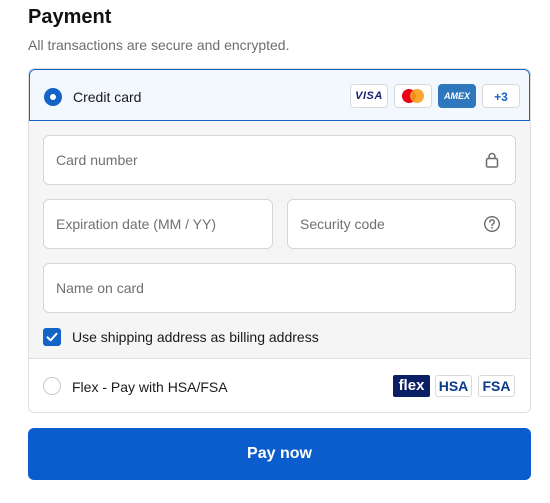 The width and height of the screenshot is (550, 503). What do you see at coordinates (492, 224) in the screenshot?
I see `help-circle-icon` at bounding box center [492, 224].